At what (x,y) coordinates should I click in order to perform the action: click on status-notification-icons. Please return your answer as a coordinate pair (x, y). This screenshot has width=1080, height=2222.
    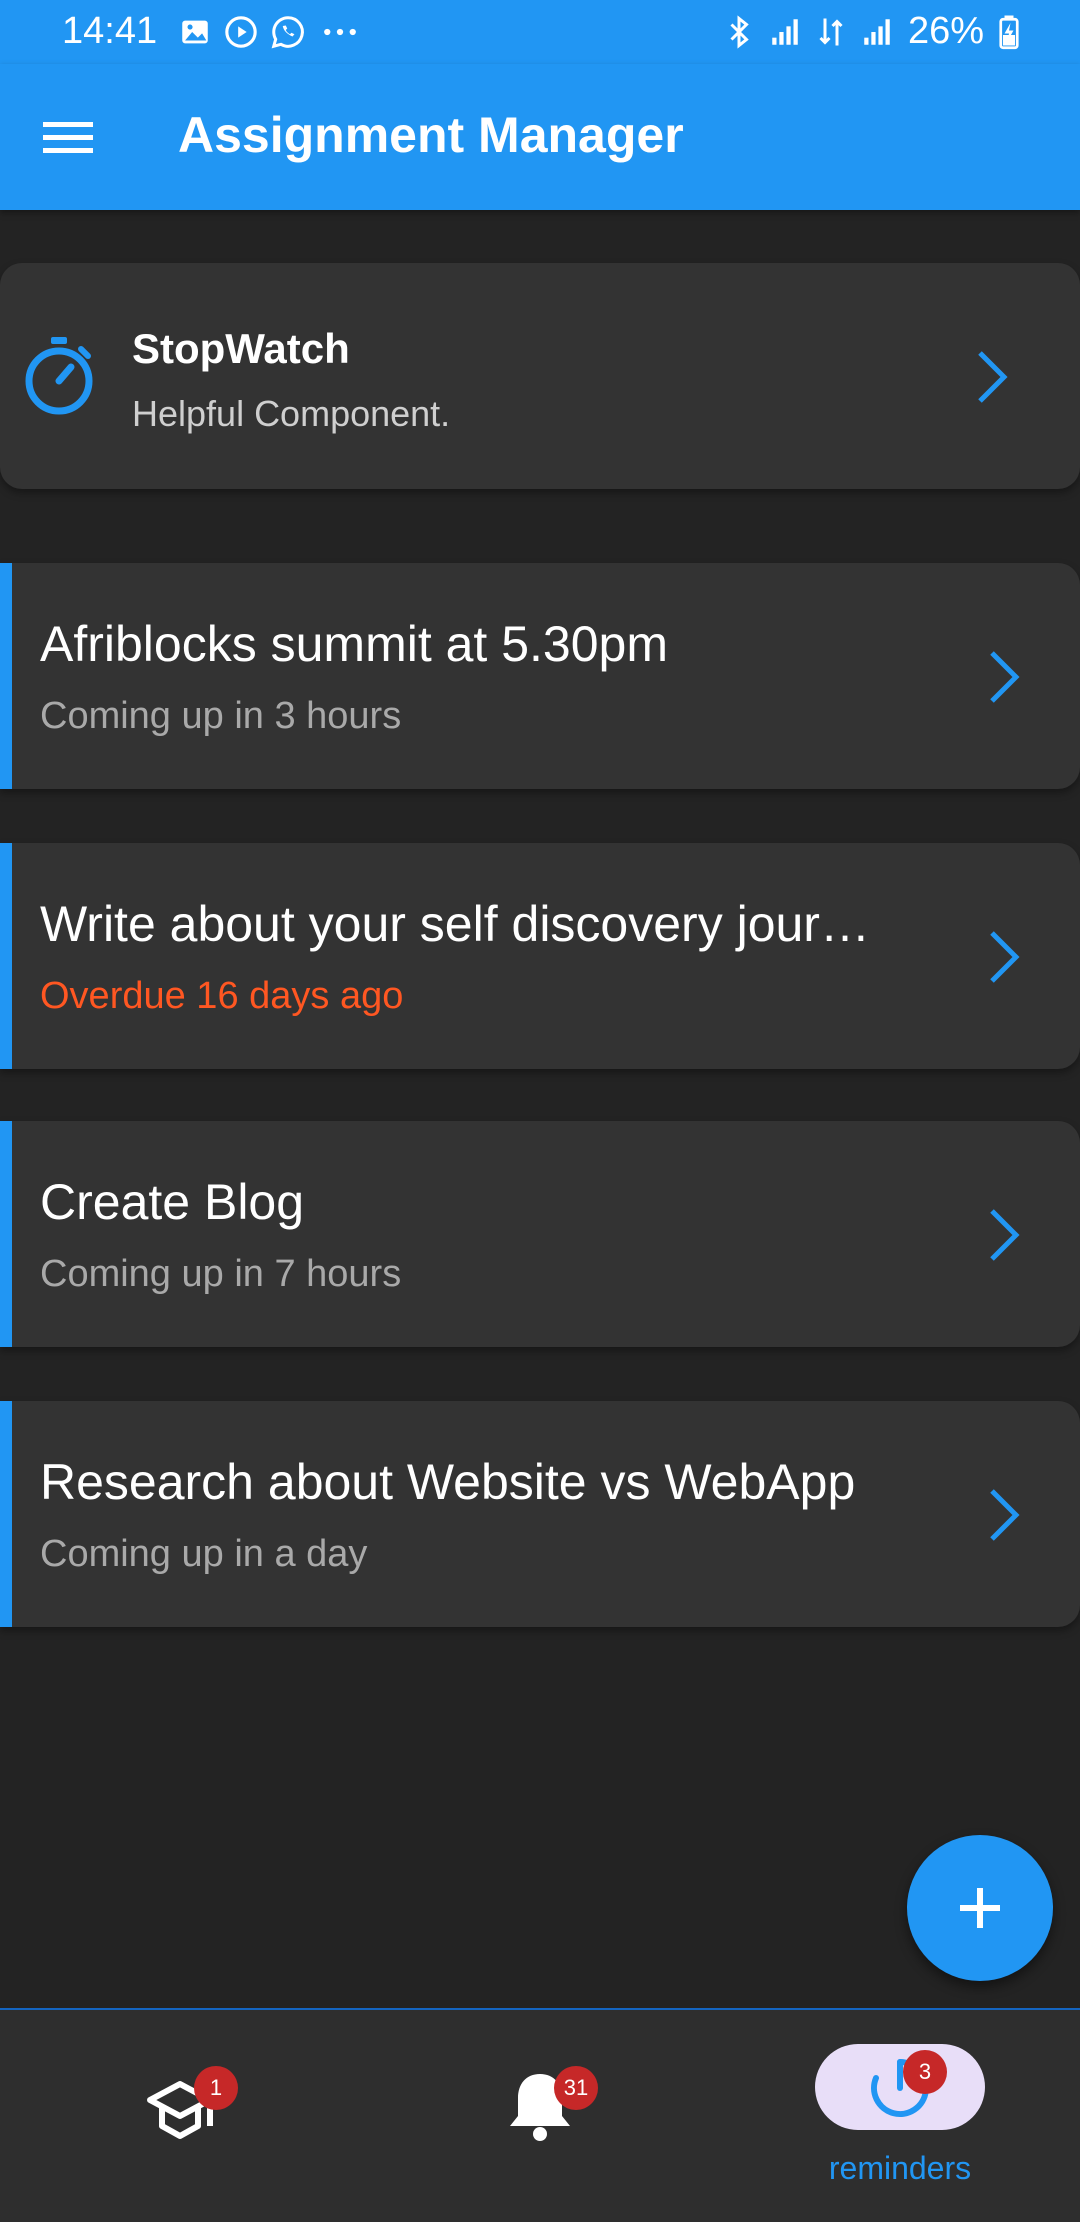
    Looking at the image, I should click on (270, 32).